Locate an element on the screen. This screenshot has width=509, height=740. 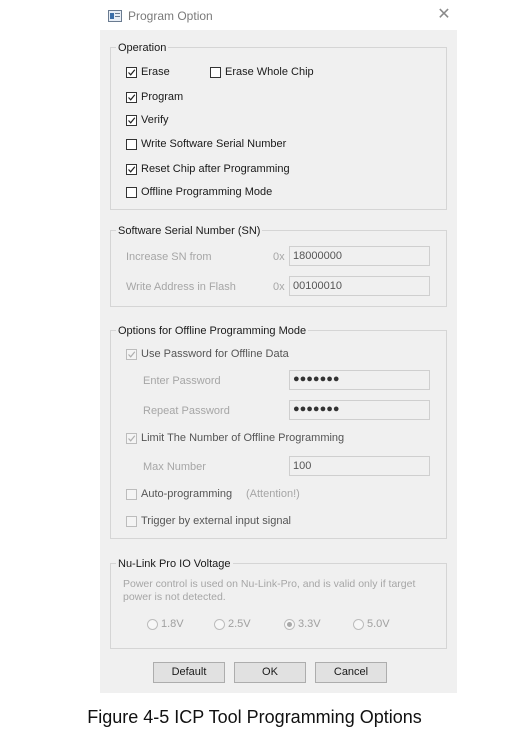
trigger-external-checkbox: Trigger by external input signal is located at coordinates (208, 521).